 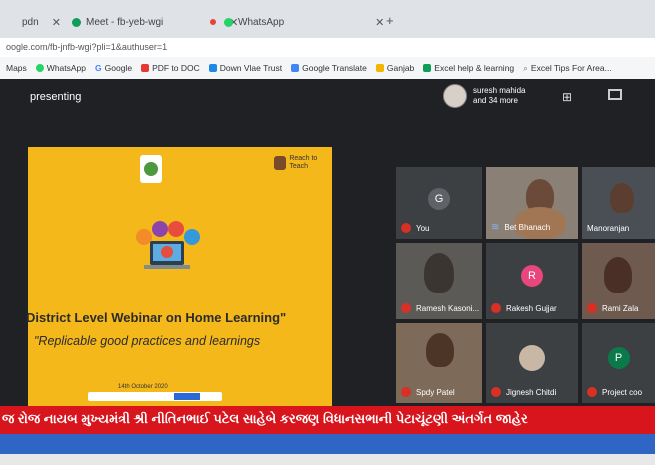 I want to click on hand-logo-icon, so click(x=280, y=163).